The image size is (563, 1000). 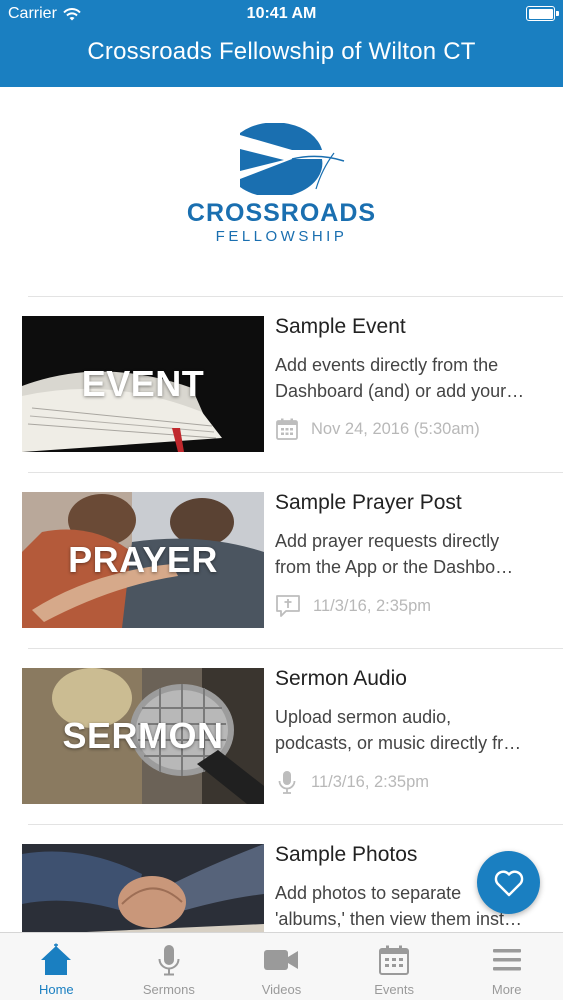 What do you see at coordinates (341, 678) in the screenshot?
I see `item-title: Sermon Audio` at bounding box center [341, 678].